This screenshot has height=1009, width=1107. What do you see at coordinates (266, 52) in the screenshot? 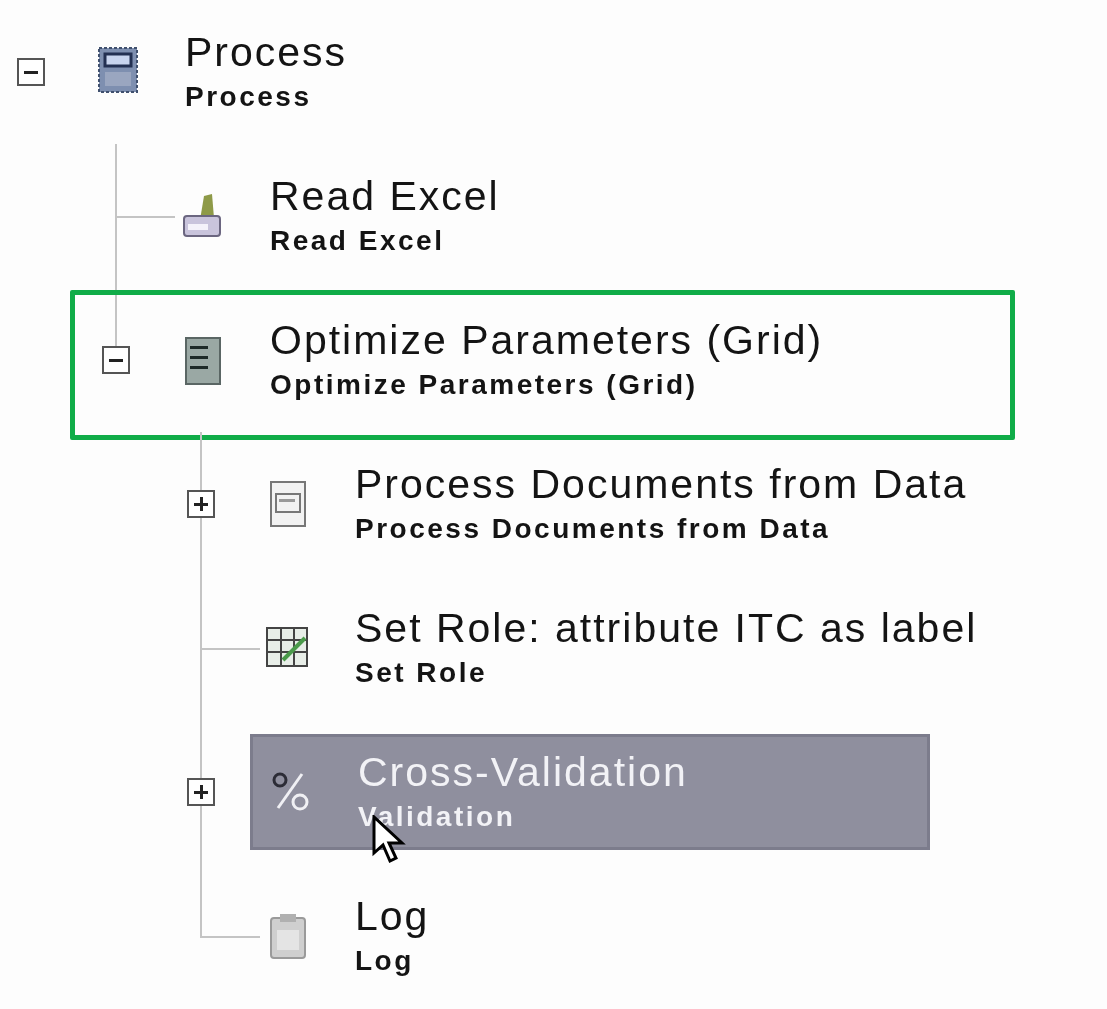
I see `node-title: Process` at bounding box center [266, 52].